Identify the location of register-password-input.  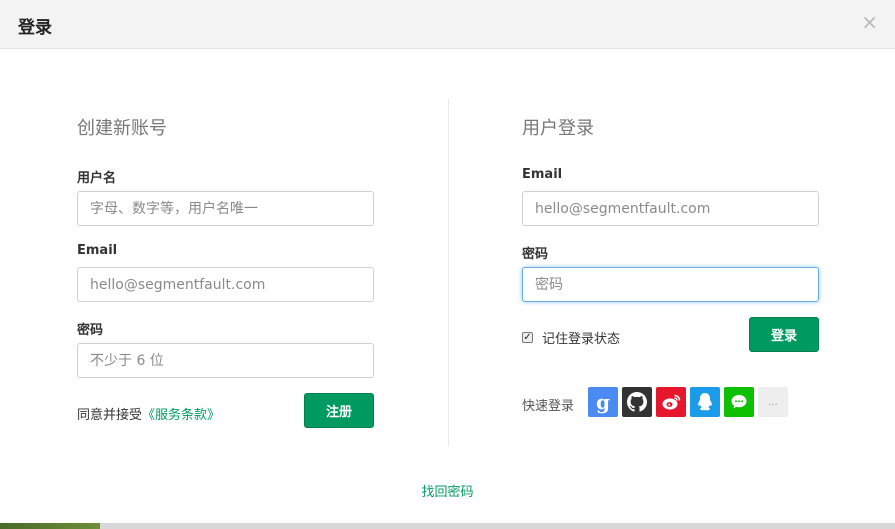
(225, 360).